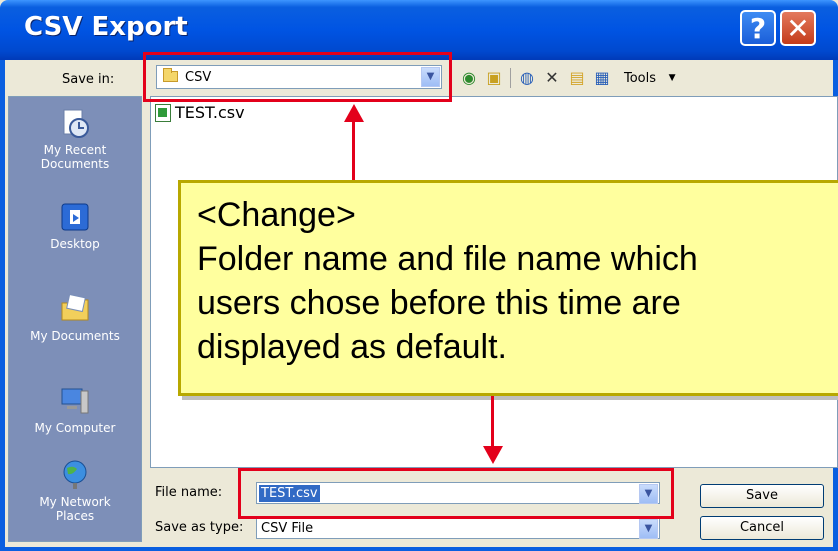  I want to click on file-name-highlight-box, so click(456, 493).